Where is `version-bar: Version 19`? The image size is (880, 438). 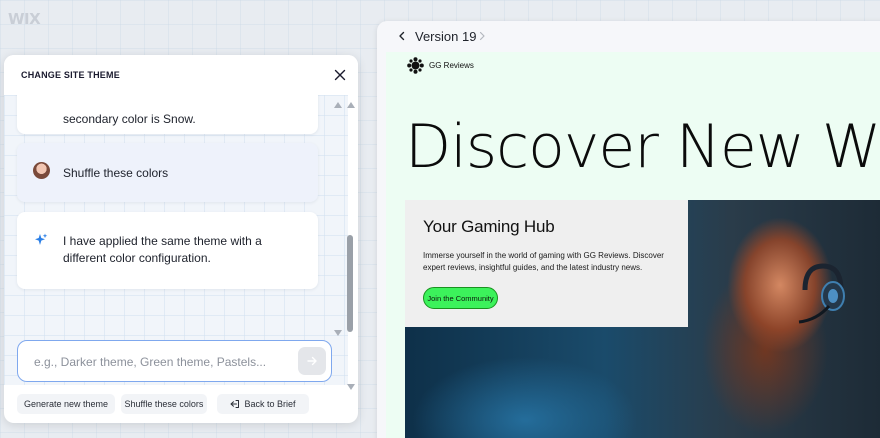 version-bar: Version 19 is located at coordinates (628, 36).